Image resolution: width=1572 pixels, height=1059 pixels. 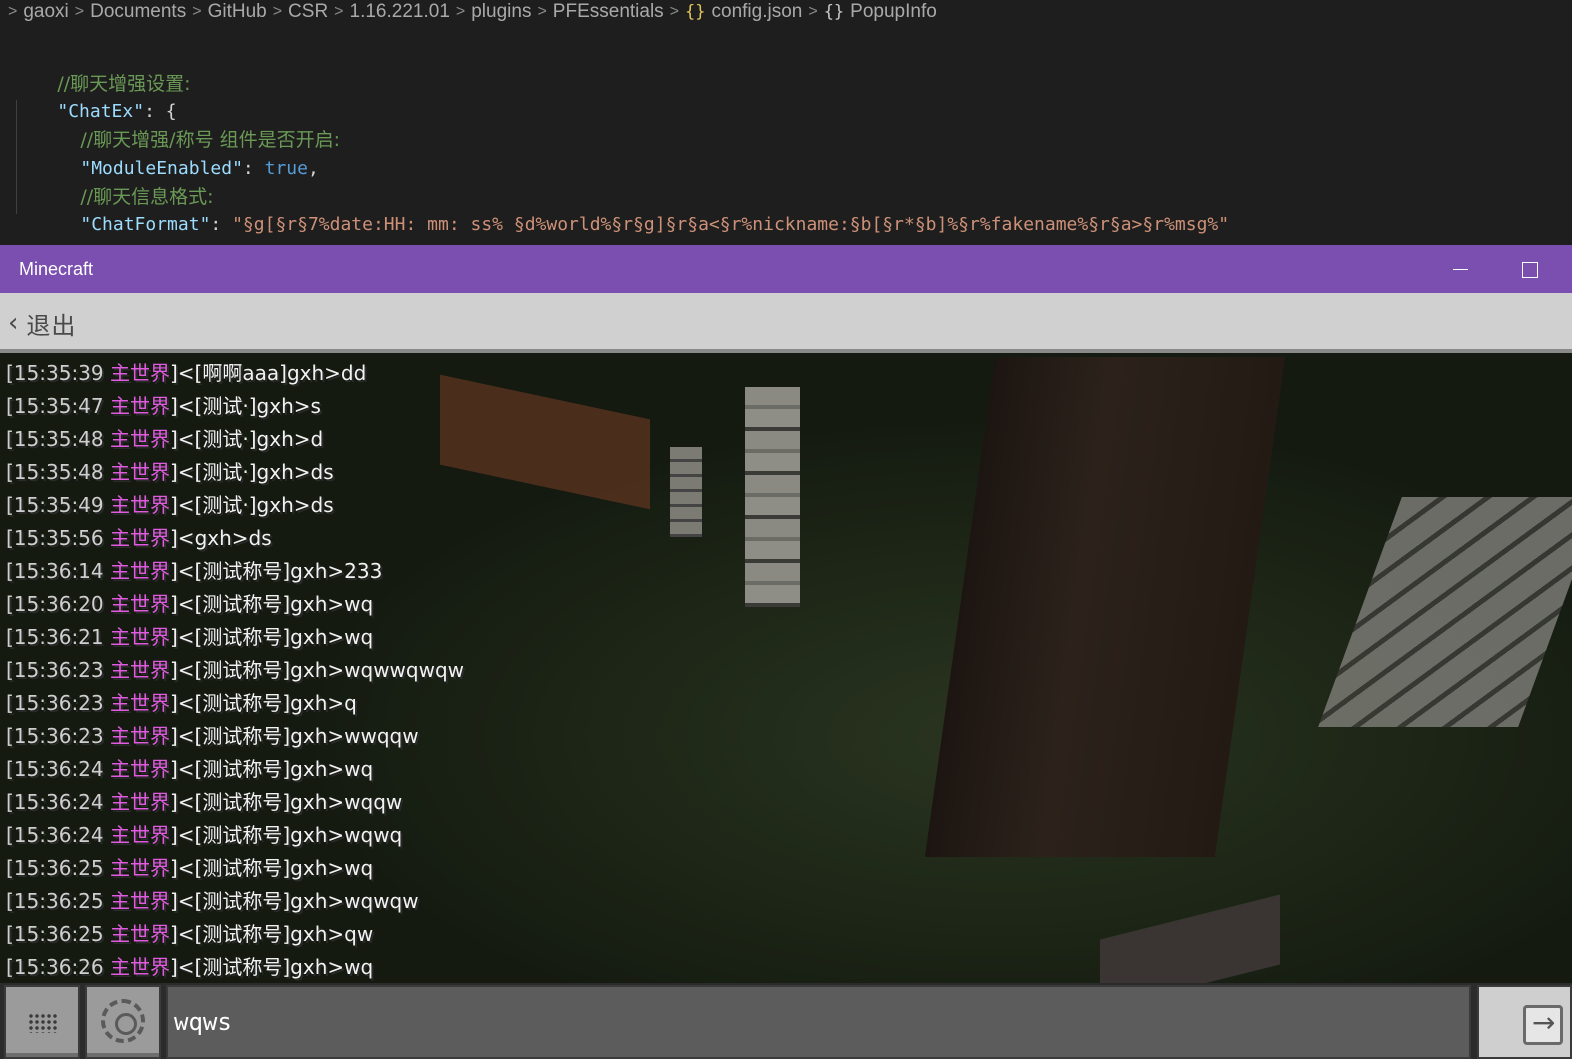 I want to click on chat-input: wqws, so click(x=818, y=1022).